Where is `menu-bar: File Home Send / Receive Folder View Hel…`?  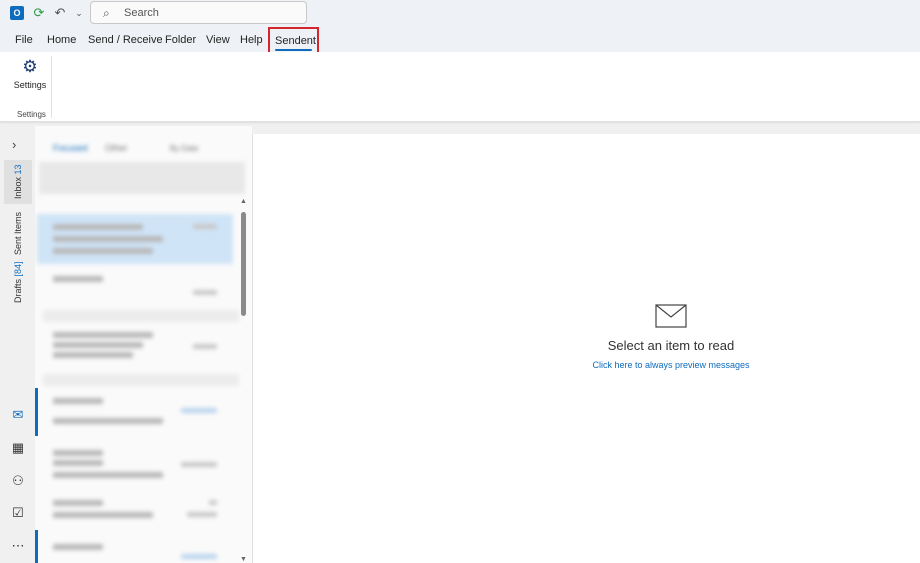 menu-bar: File Home Send / Receive Folder View Hel… is located at coordinates (460, 39).